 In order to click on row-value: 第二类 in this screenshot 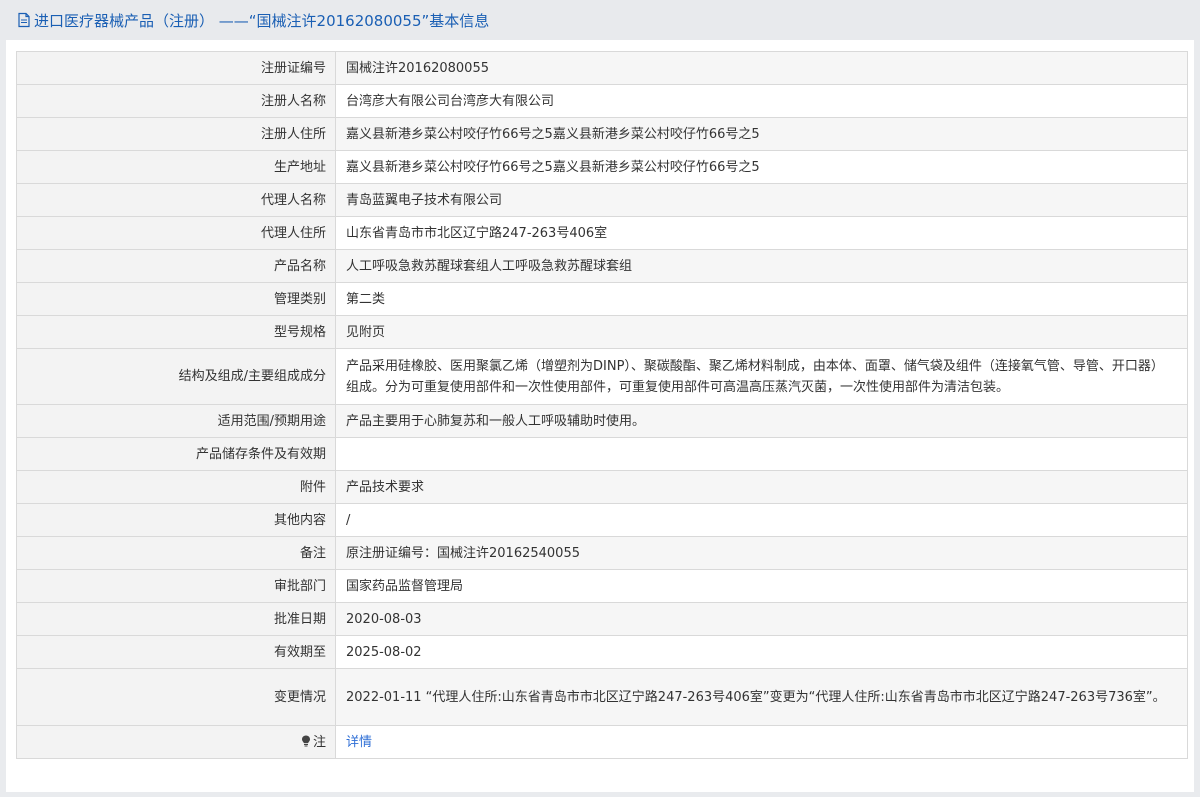, I will do `click(761, 299)`.